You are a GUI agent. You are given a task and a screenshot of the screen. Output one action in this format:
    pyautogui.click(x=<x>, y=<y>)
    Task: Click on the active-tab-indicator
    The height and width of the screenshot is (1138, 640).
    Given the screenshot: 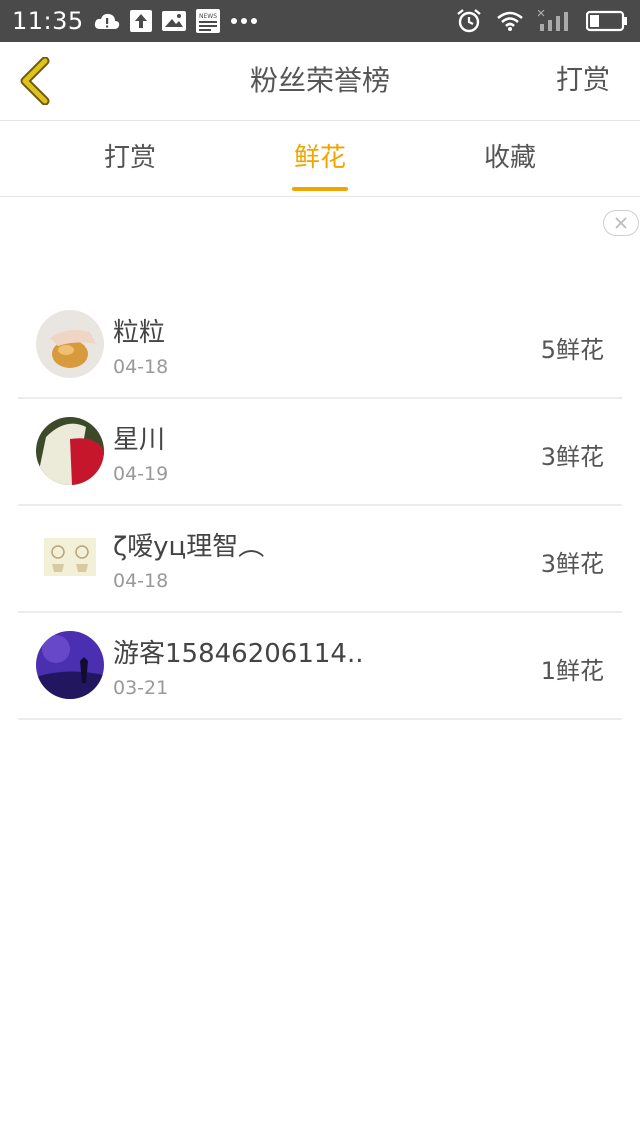 What is the action you would take?
    pyautogui.click(x=320, y=189)
    